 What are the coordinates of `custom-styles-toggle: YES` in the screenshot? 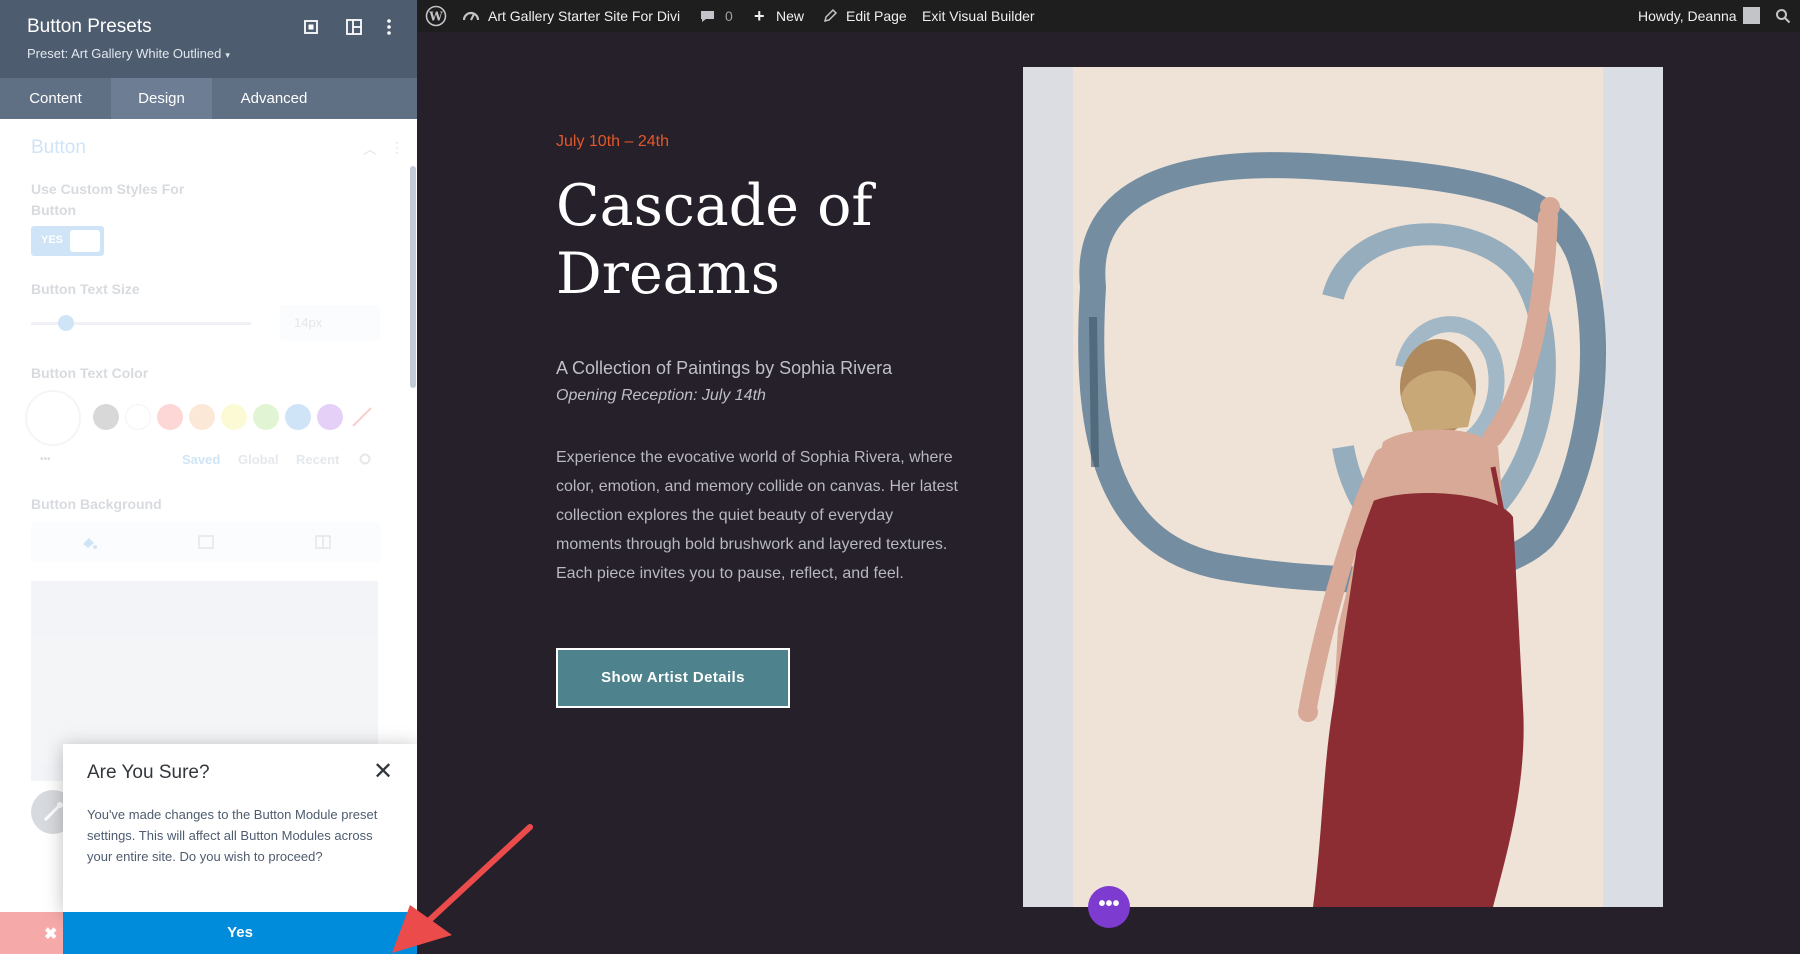 It's located at (67, 241).